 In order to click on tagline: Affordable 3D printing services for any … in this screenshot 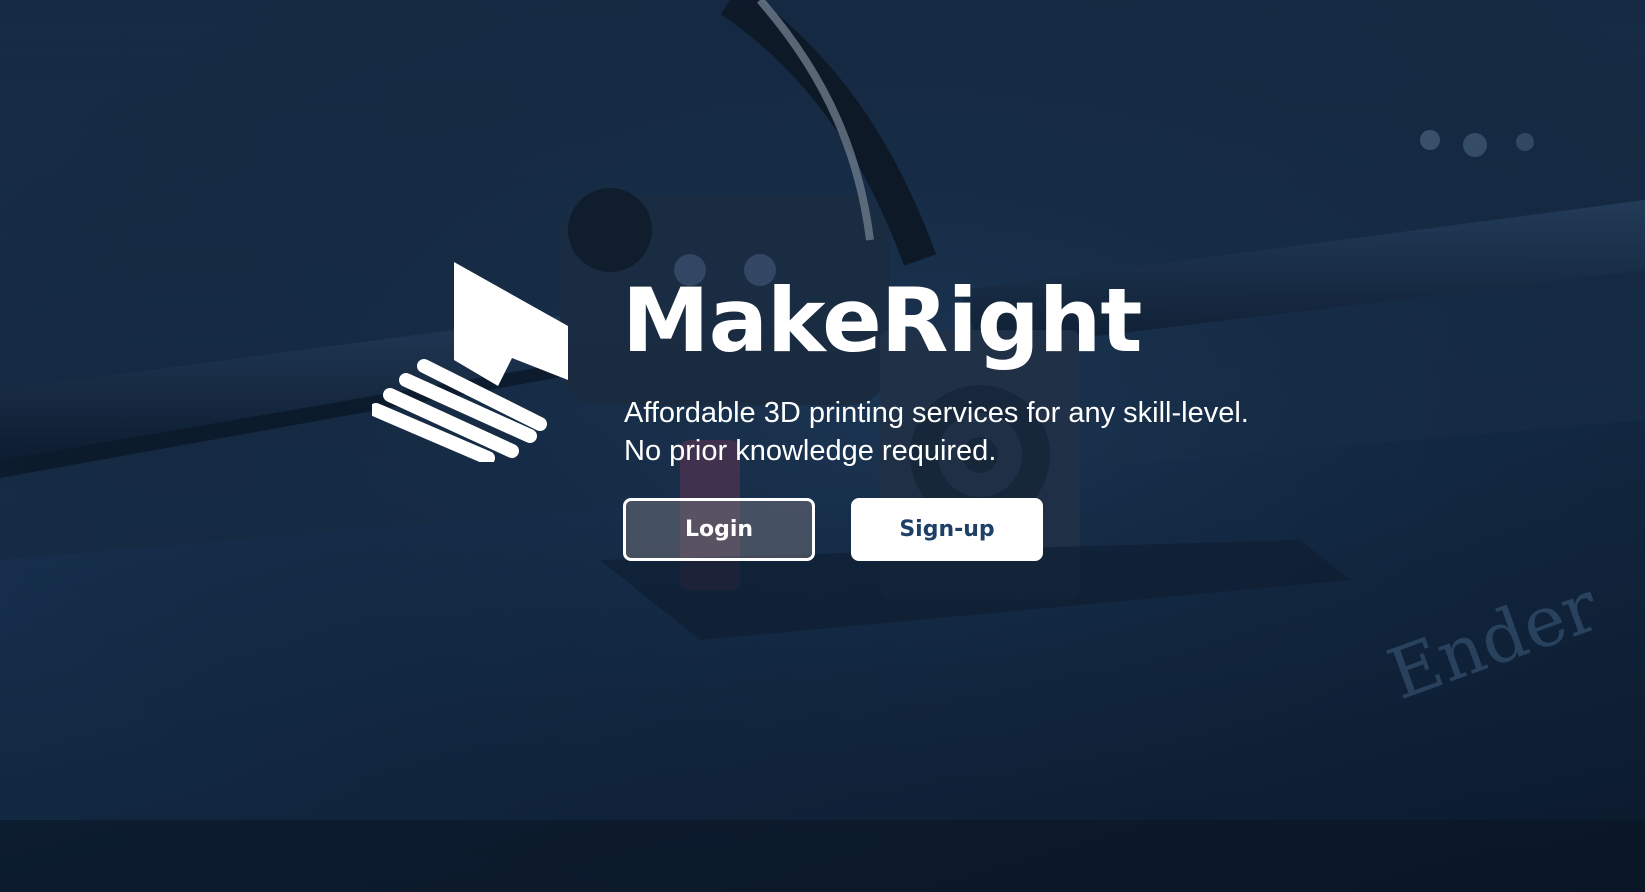, I will do `click(936, 432)`.